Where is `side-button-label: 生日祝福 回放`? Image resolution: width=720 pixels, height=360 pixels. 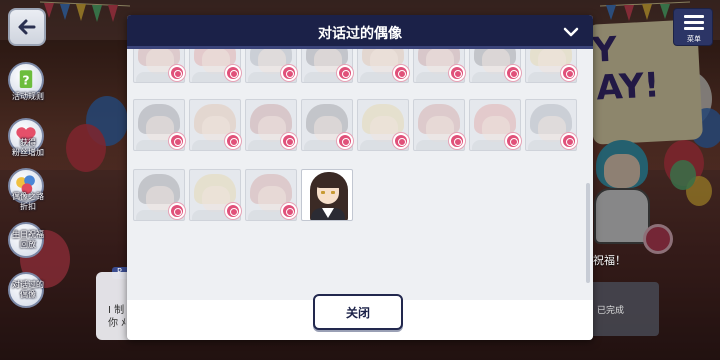 side-button-label: 生日祝福 回放 is located at coordinates (28, 239).